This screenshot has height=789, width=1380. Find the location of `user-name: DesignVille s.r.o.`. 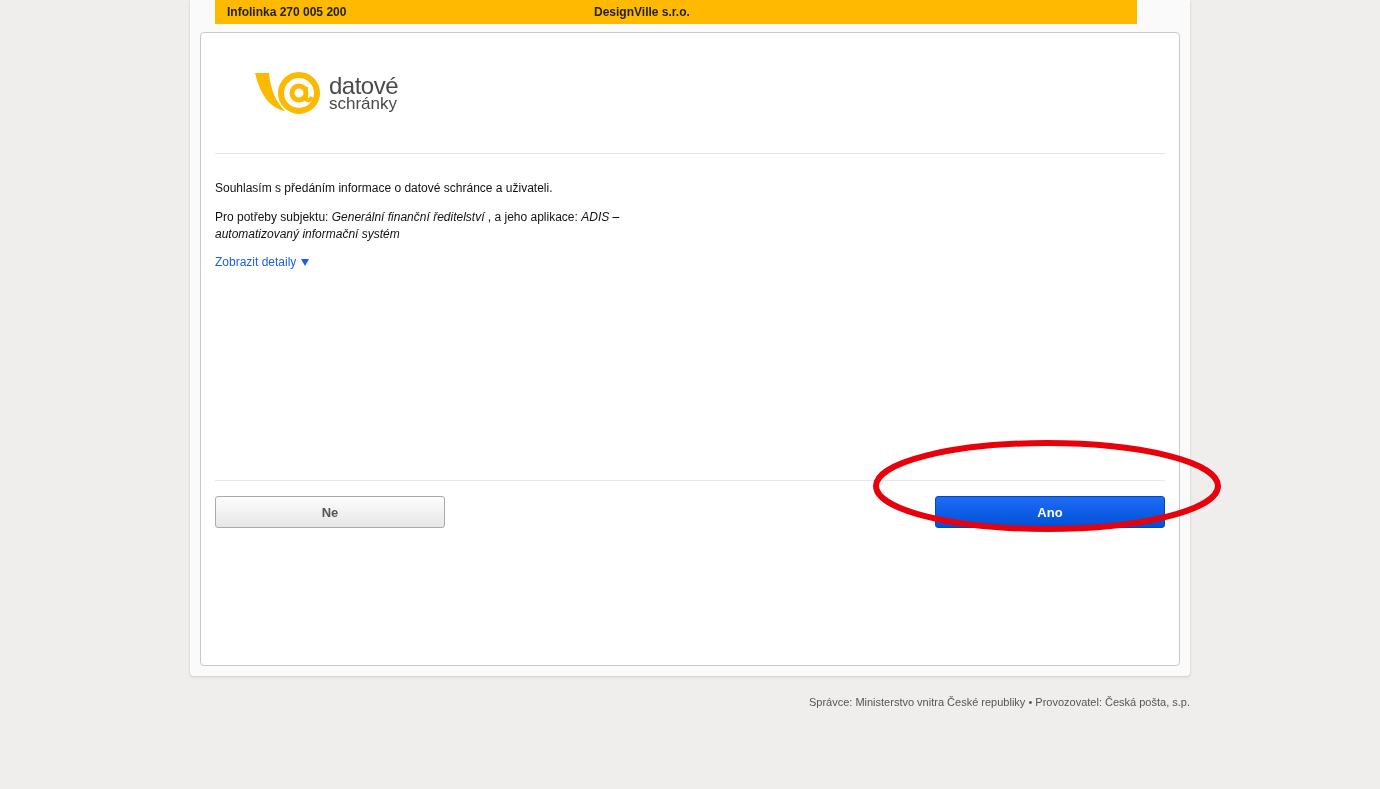

user-name: DesignVille s.r.o. is located at coordinates (642, 12).